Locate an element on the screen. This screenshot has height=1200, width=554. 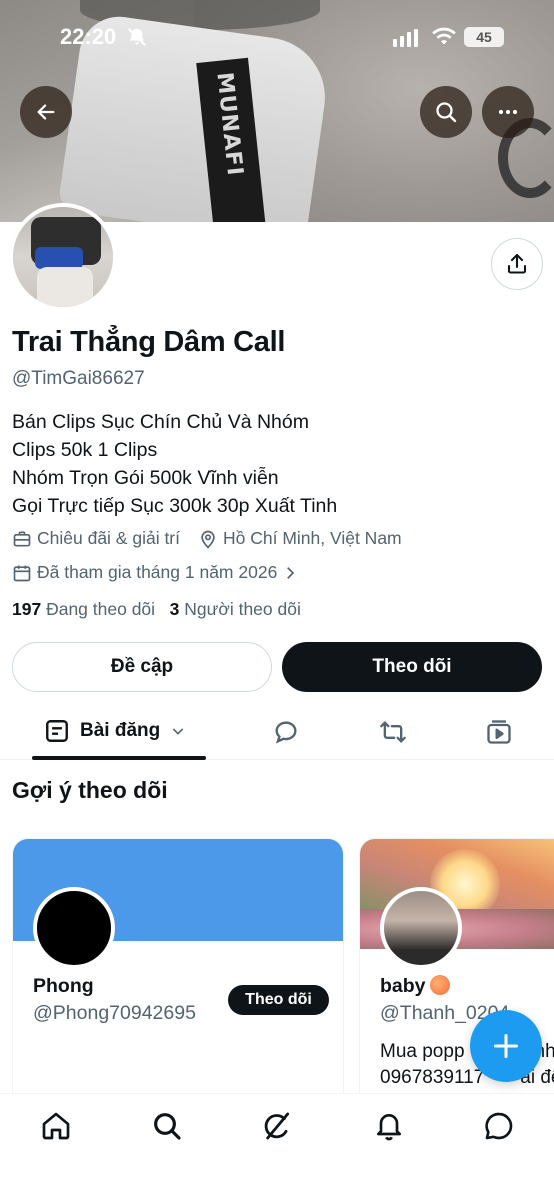
chevron-right-icon is located at coordinates (291, 572).